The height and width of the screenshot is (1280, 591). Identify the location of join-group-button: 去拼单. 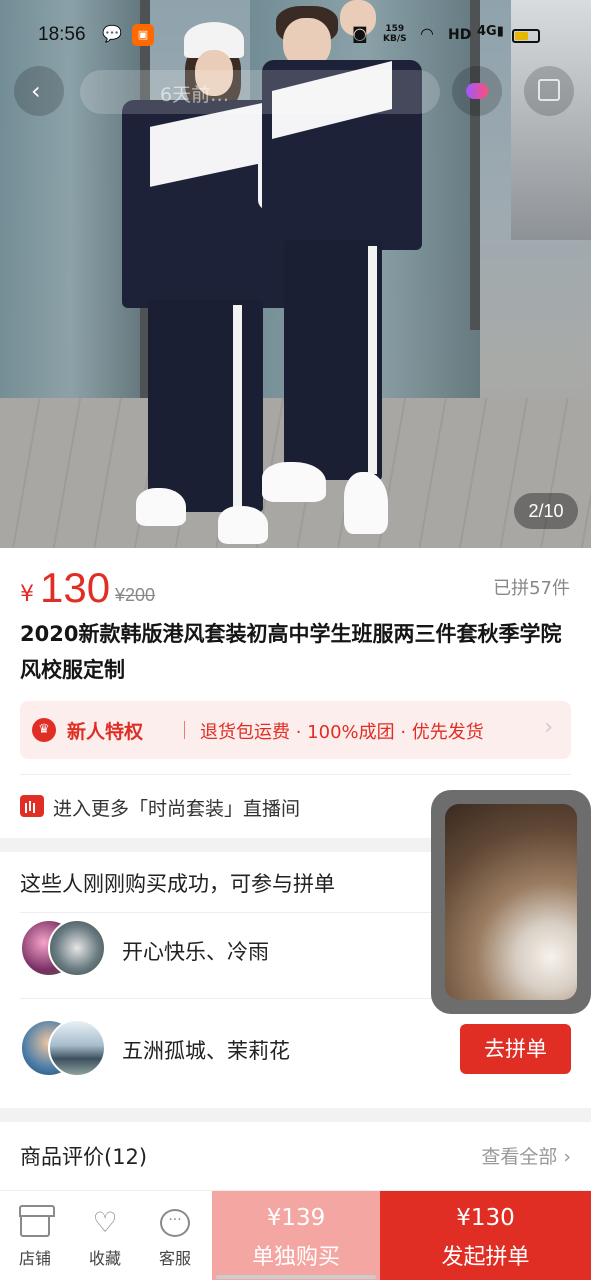
(515, 1049).